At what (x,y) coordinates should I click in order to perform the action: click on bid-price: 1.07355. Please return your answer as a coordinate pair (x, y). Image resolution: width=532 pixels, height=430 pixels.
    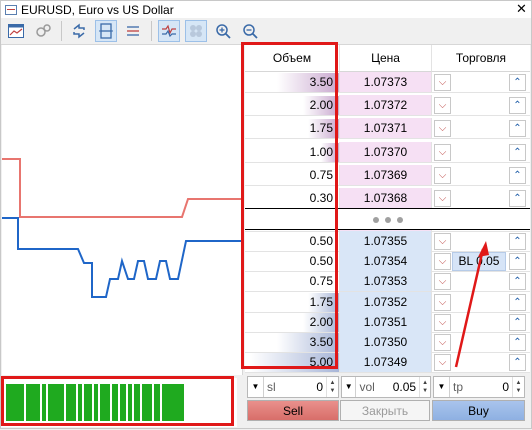
    Looking at the image, I should click on (385, 241).